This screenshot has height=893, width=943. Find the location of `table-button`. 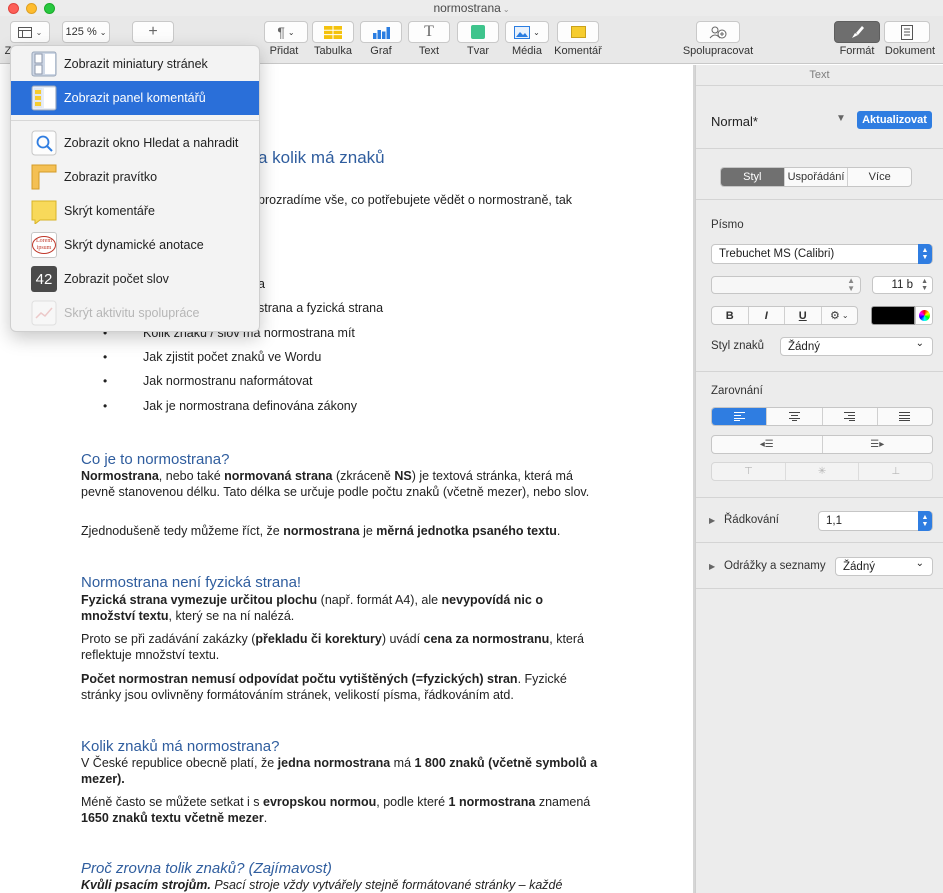

table-button is located at coordinates (333, 32).